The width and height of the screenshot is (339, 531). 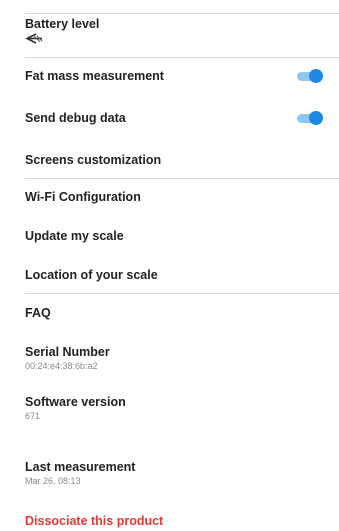 I want to click on serial-number-row: Serial Number 00:24:e4:38:6b:a2, so click(x=174, y=358).